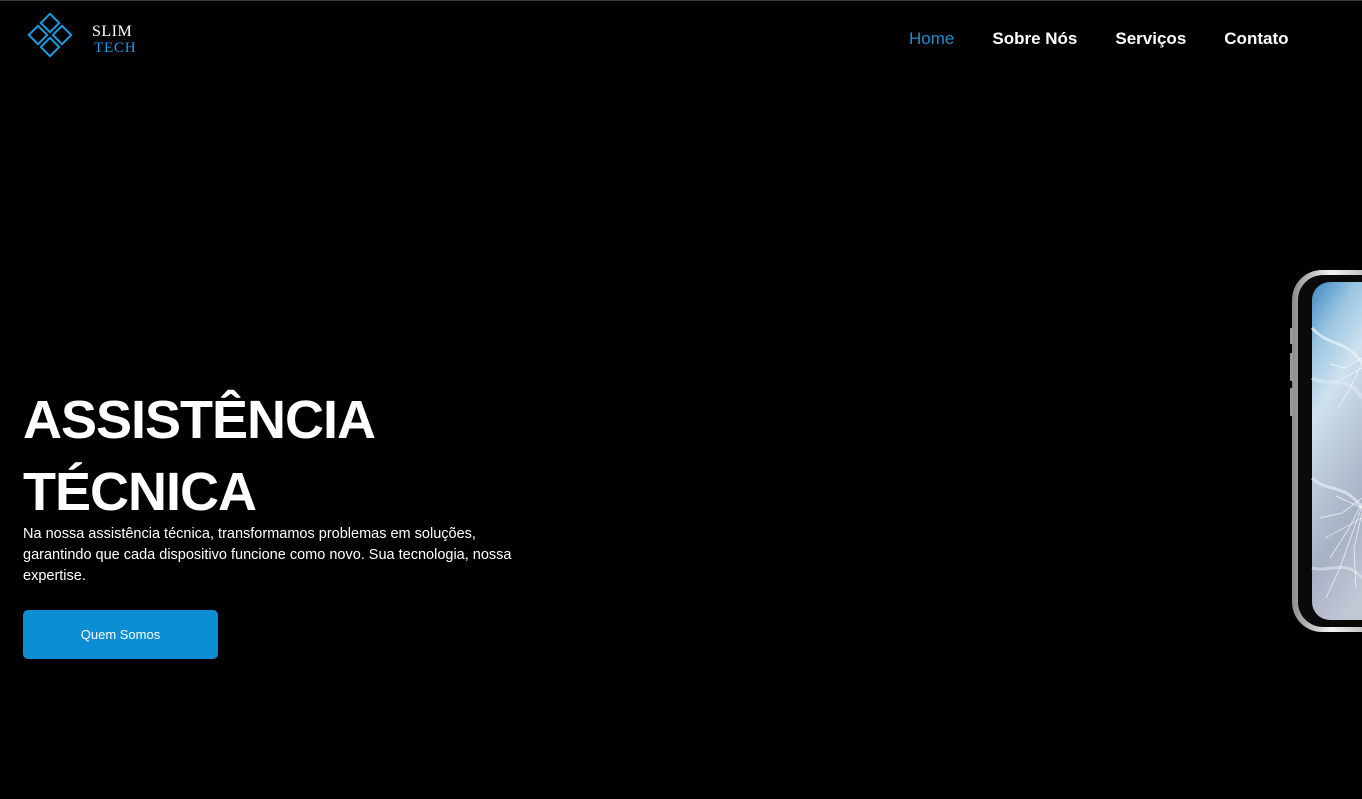 The height and width of the screenshot is (799, 1362). I want to click on nav-item-contato: Contato, so click(1256, 39).